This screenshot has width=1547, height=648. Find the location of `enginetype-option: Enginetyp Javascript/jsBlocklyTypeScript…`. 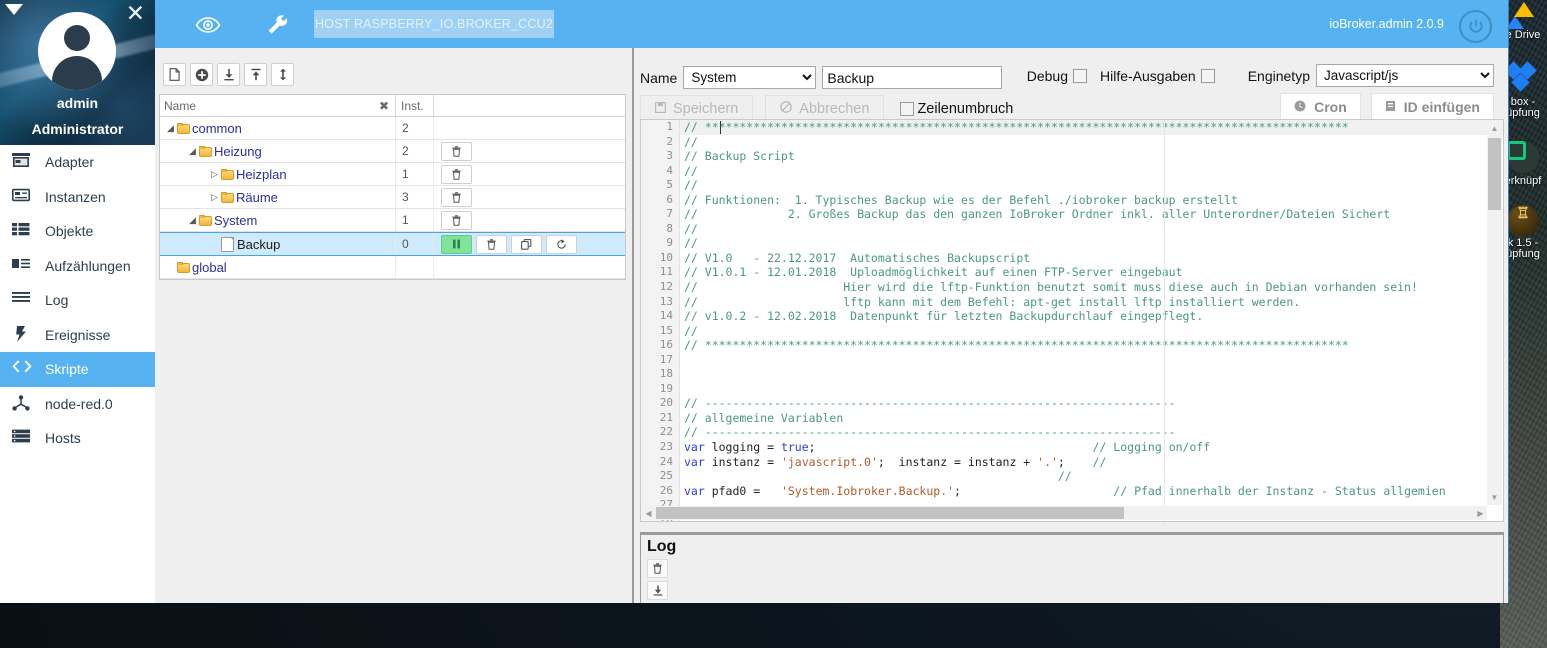

enginetype-option: Enginetyp Javascript/jsBlocklyTypeScript… is located at coordinates (1371, 75).